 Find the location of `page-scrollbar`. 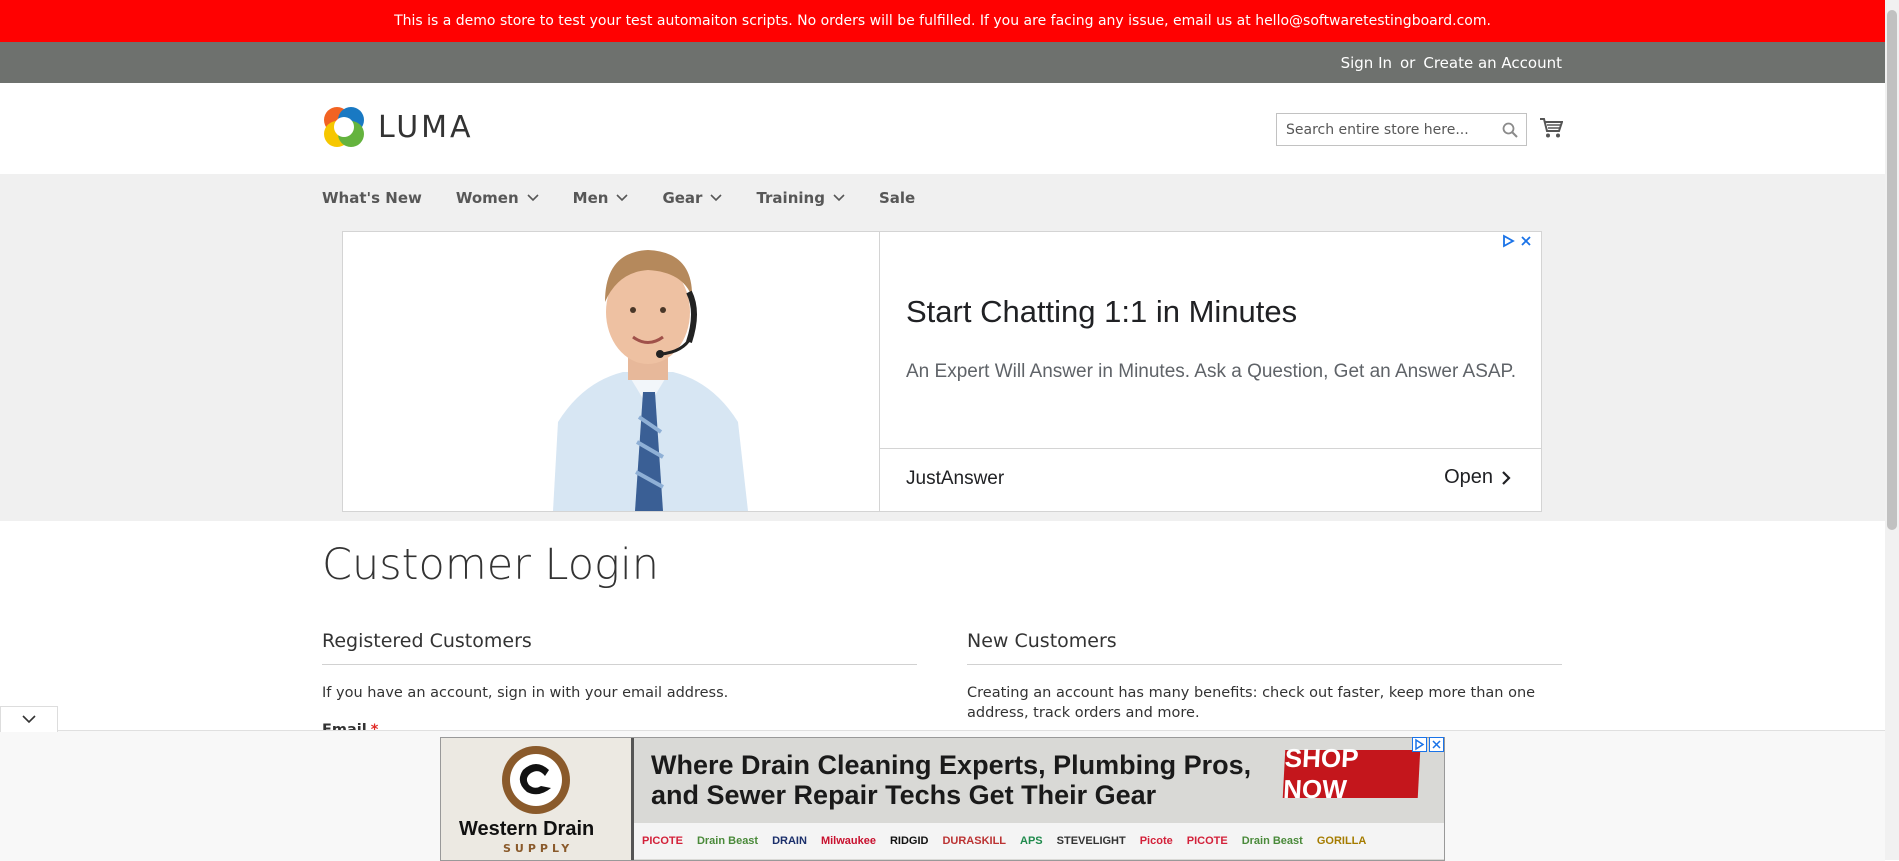

page-scrollbar is located at coordinates (1892, 430).